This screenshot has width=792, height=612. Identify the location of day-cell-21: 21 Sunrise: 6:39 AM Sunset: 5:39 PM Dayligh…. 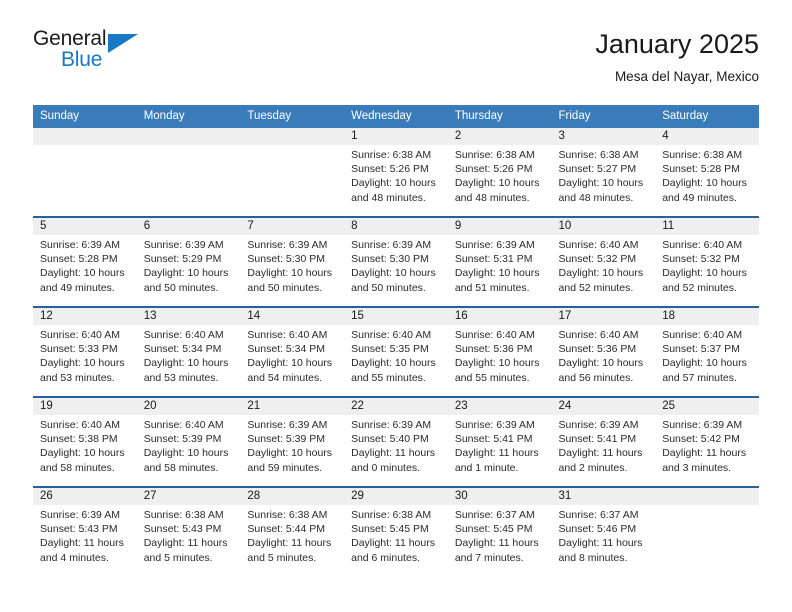
(292, 442).